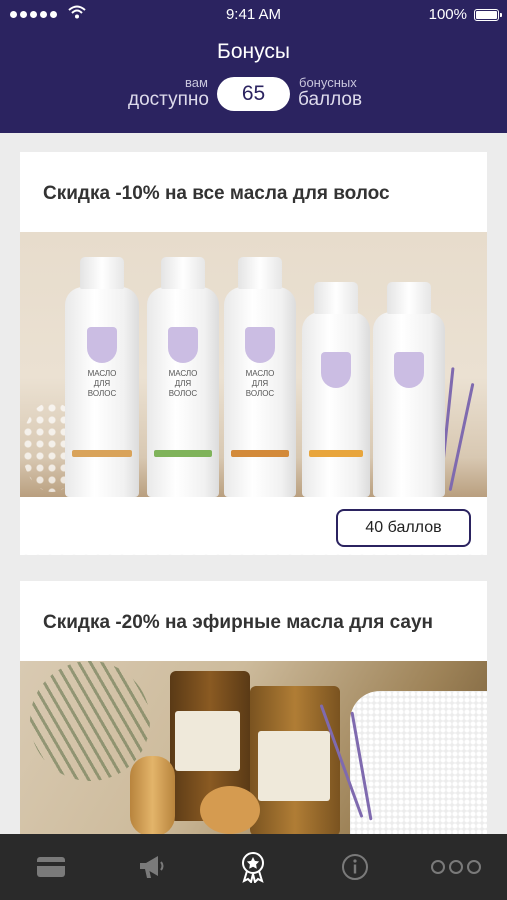 This screenshot has height=900, width=507. I want to click on available-label-small: вам, so click(196, 82).